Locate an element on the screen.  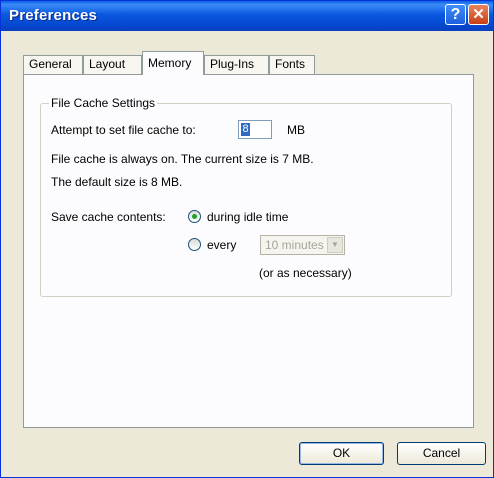
cache-size-input: 8 is located at coordinates (255, 129).